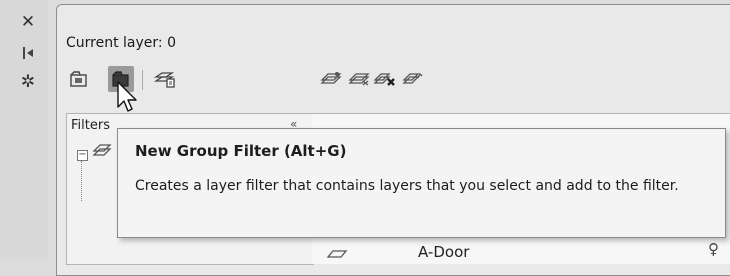 The width and height of the screenshot is (730, 276). I want to click on new-layer-icon, so click(331, 78).